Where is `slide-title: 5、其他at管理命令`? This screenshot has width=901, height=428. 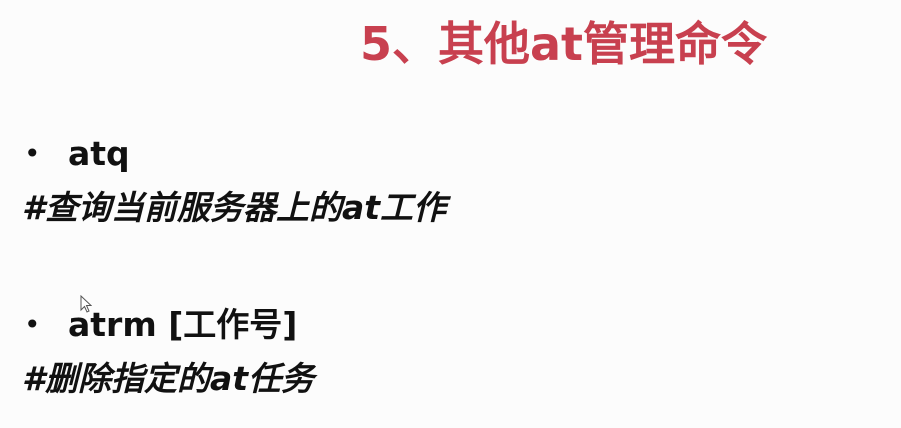
slide-title: 5、其他at管理命令 is located at coordinates (564, 44).